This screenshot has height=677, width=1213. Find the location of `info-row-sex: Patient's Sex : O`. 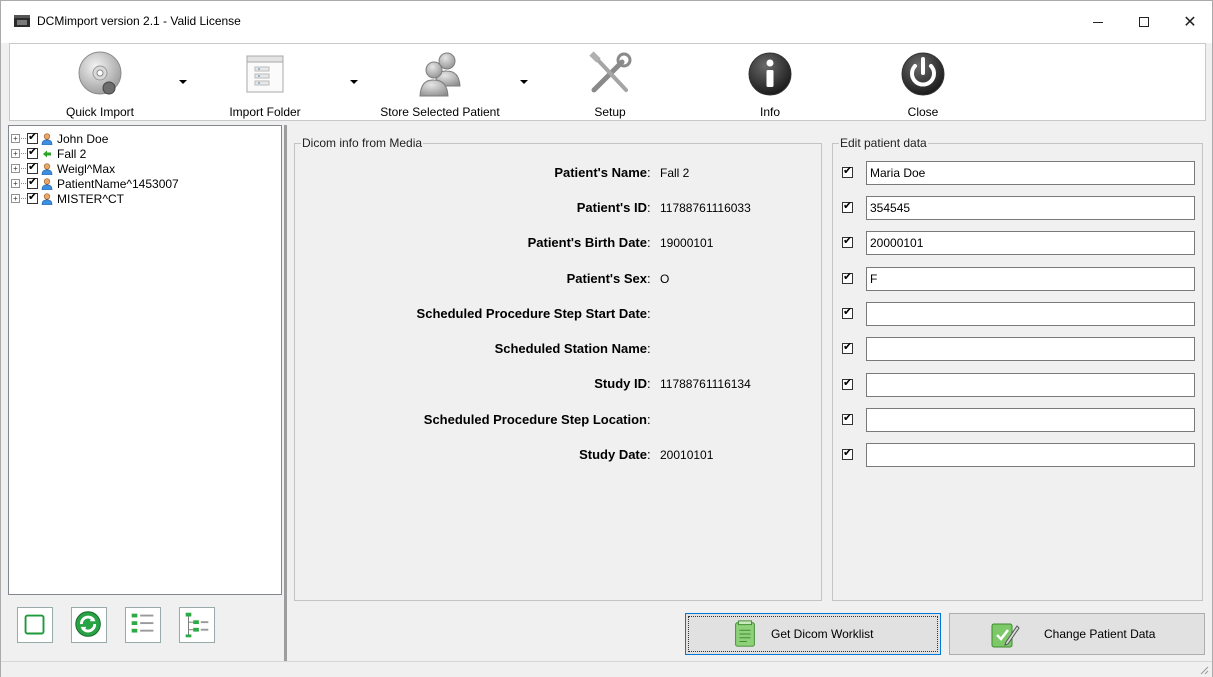

info-row-sex: Patient's Sex : O is located at coordinates (618, 278).